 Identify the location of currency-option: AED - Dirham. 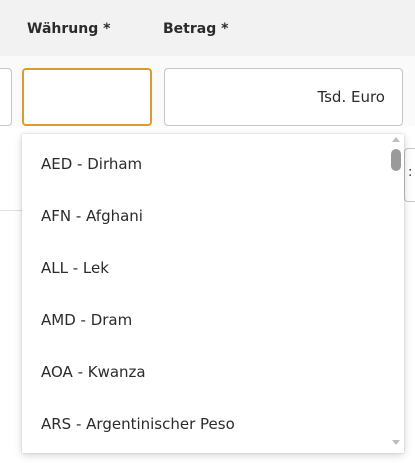
(205, 164).